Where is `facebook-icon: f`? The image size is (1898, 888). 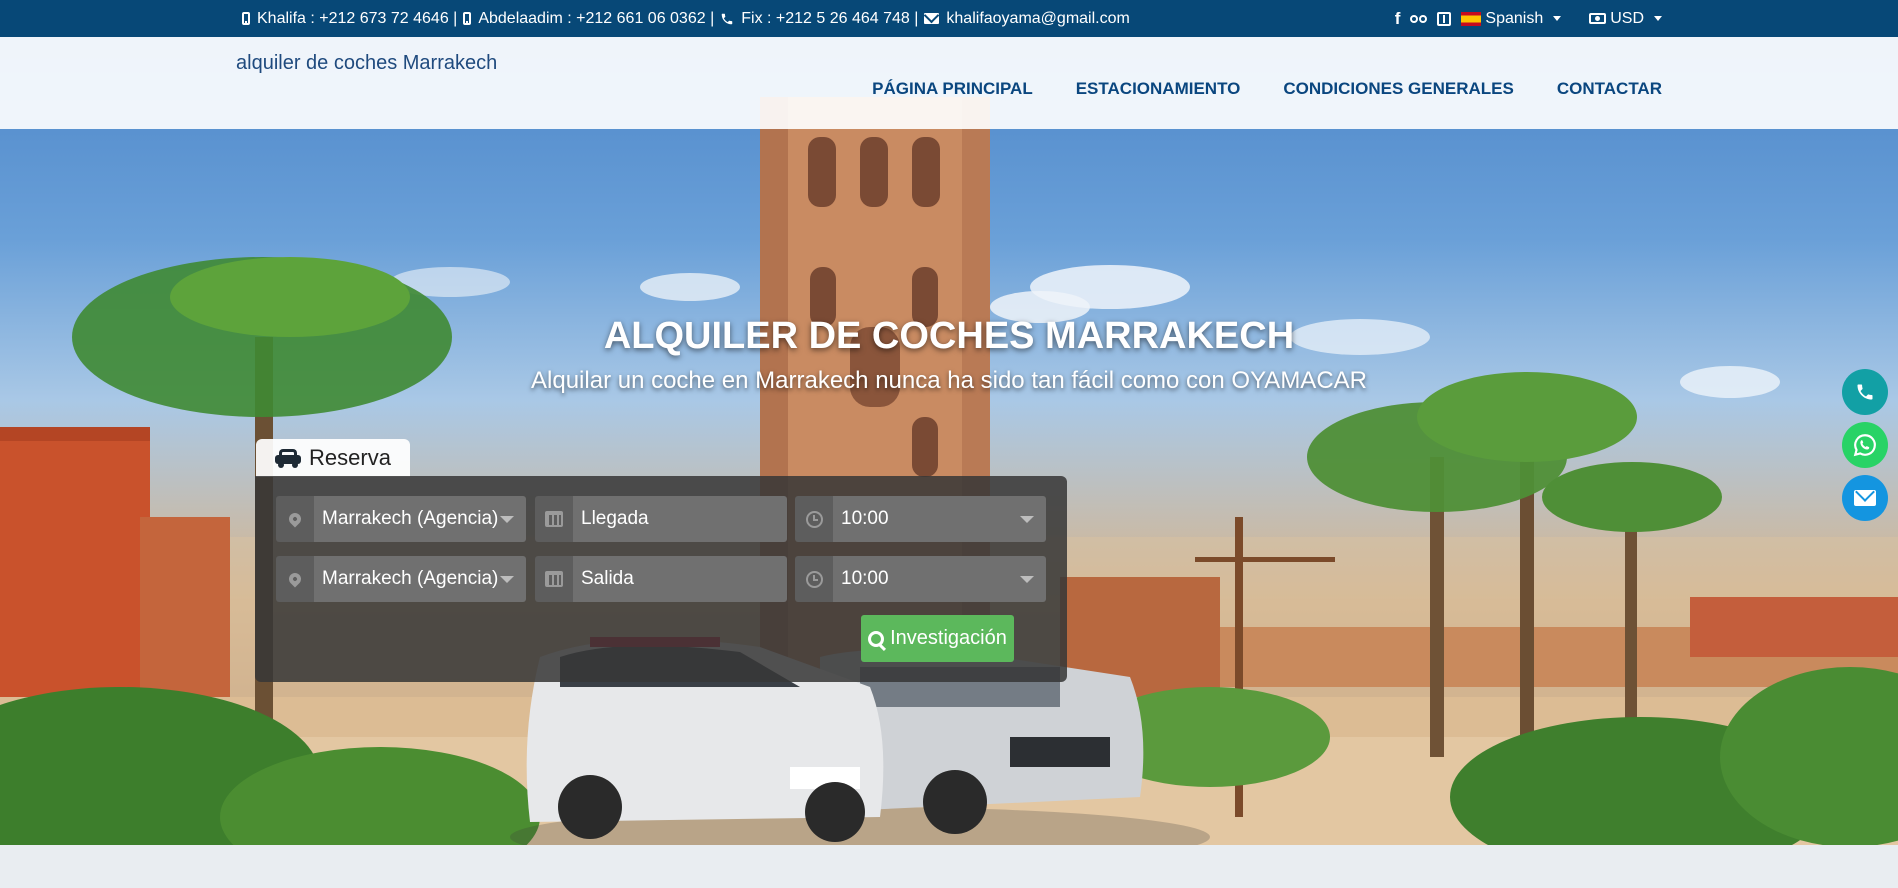 facebook-icon: f is located at coordinates (1398, 19).